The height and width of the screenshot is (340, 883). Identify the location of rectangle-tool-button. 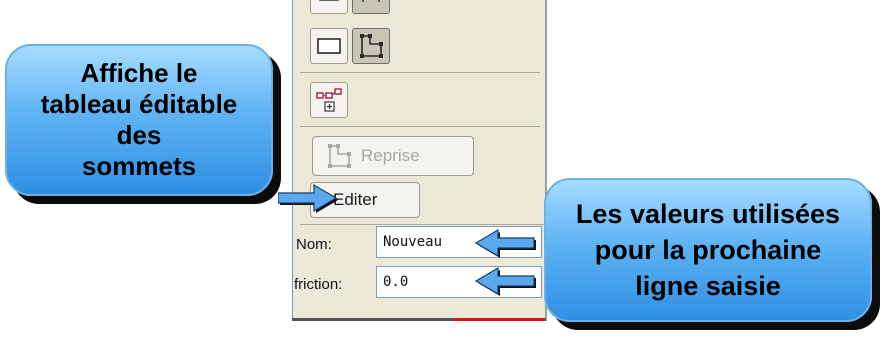
(329, 46).